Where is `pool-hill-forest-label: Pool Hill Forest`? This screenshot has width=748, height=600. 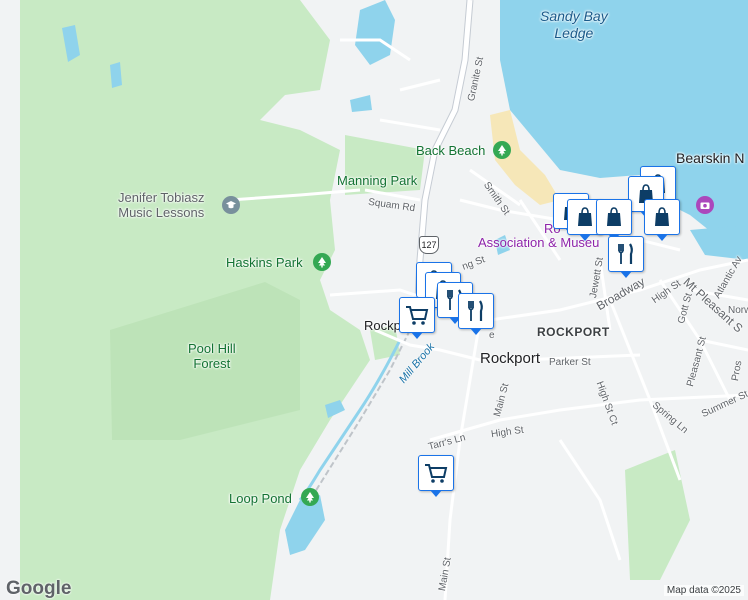
pool-hill-forest-label: Pool Hill Forest is located at coordinates (212, 356).